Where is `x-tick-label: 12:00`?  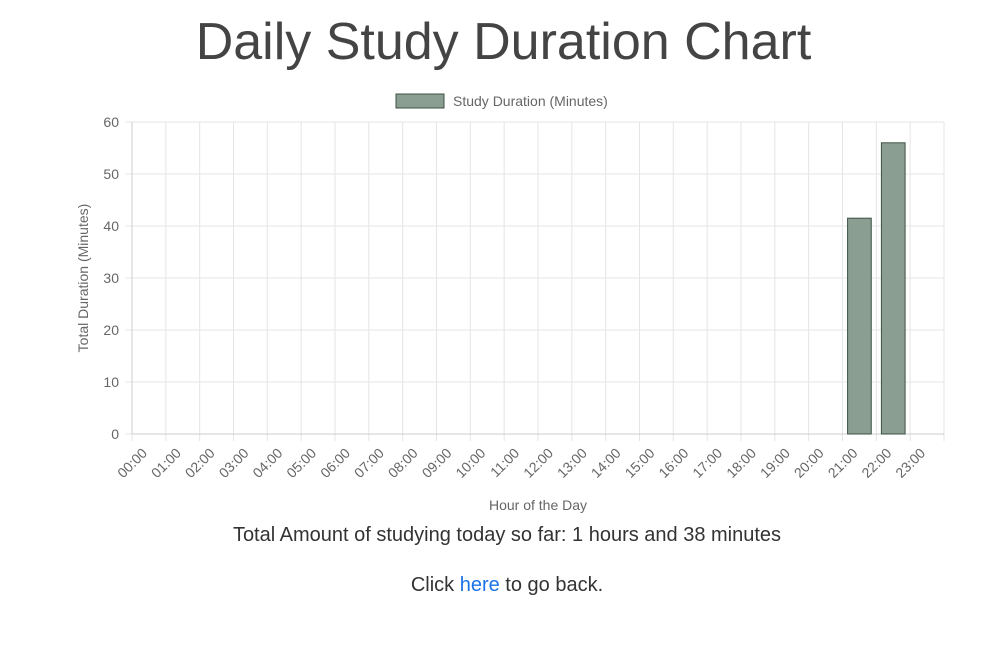 x-tick-label: 12:00 is located at coordinates (538, 463).